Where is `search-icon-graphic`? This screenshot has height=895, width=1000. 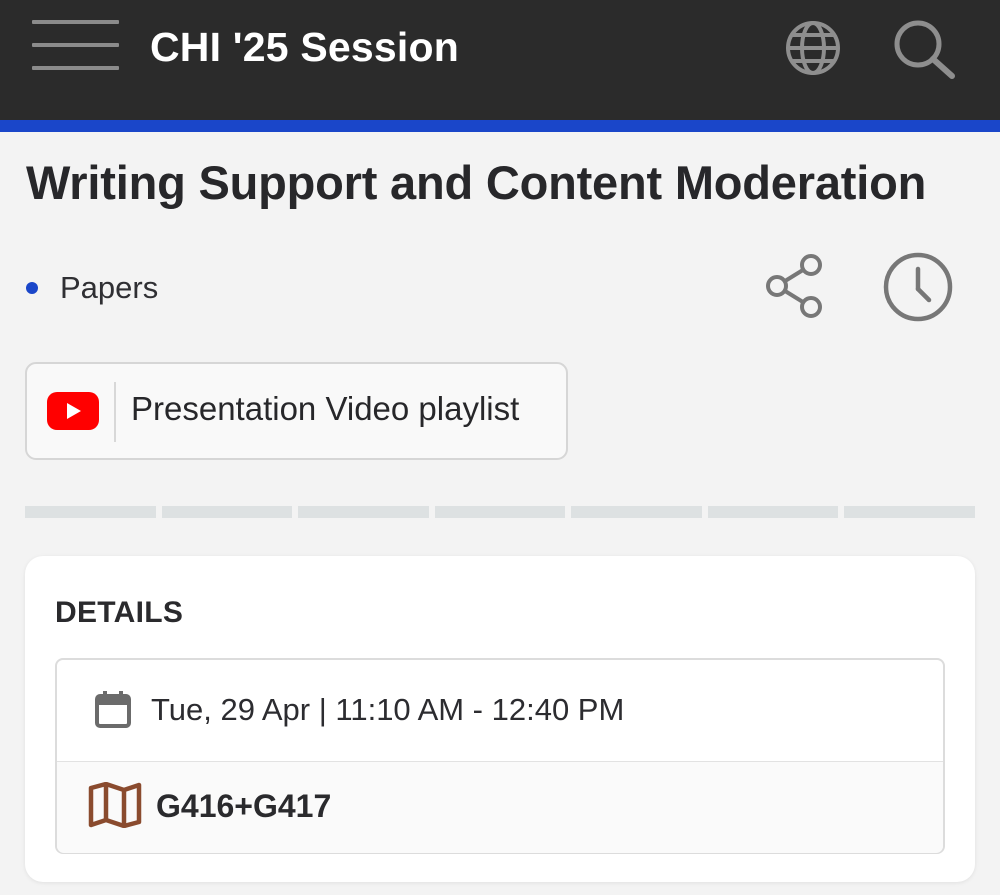
search-icon-graphic is located at coordinates (924, 49).